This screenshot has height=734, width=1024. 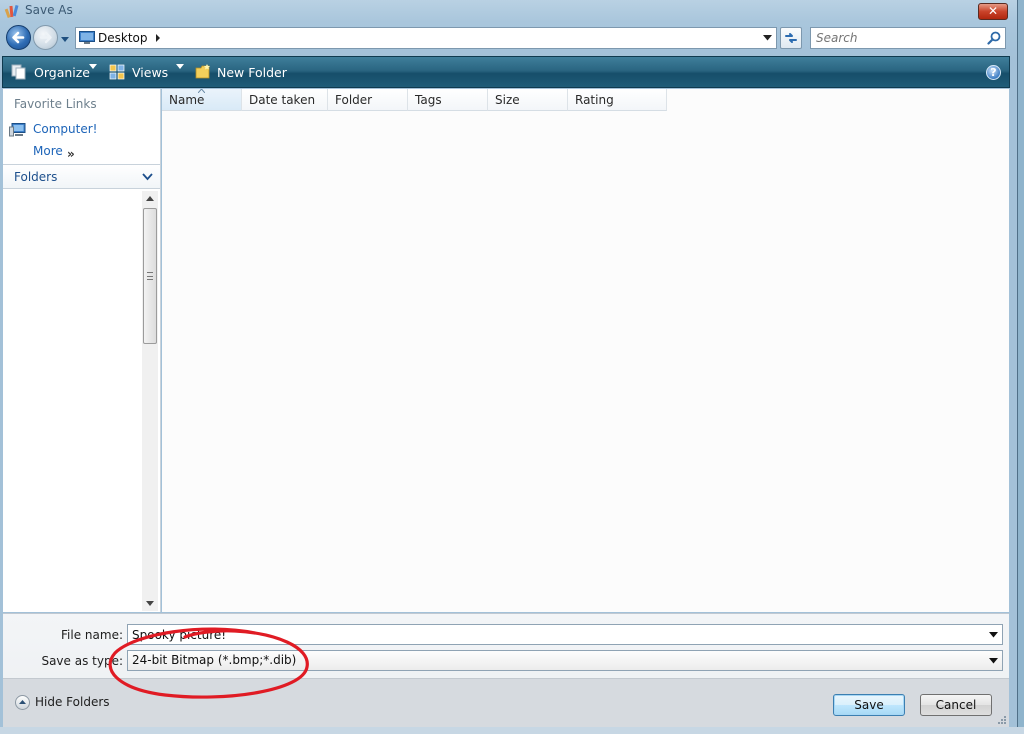 What do you see at coordinates (993, 661) in the screenshot?
I see `save-as-type-dropdown-icon` at bounding box center [993, 661].